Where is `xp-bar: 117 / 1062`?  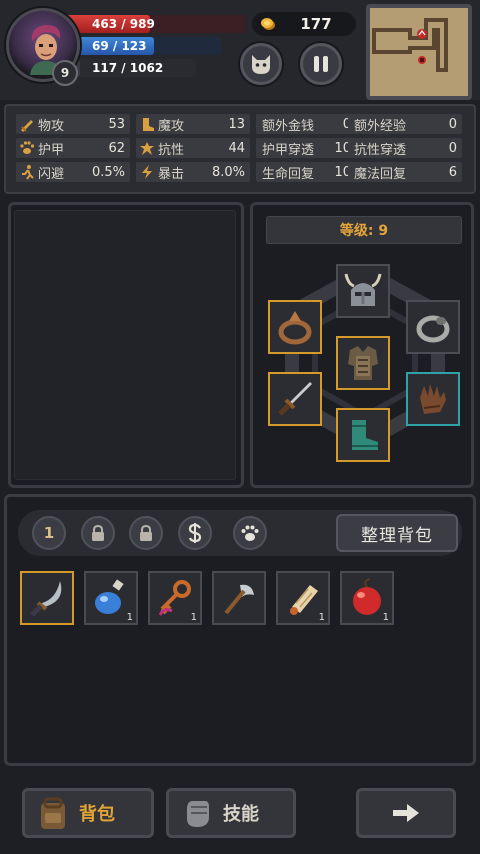 xp-bar: 117 / 1062 is located at coordinates (131, 68).